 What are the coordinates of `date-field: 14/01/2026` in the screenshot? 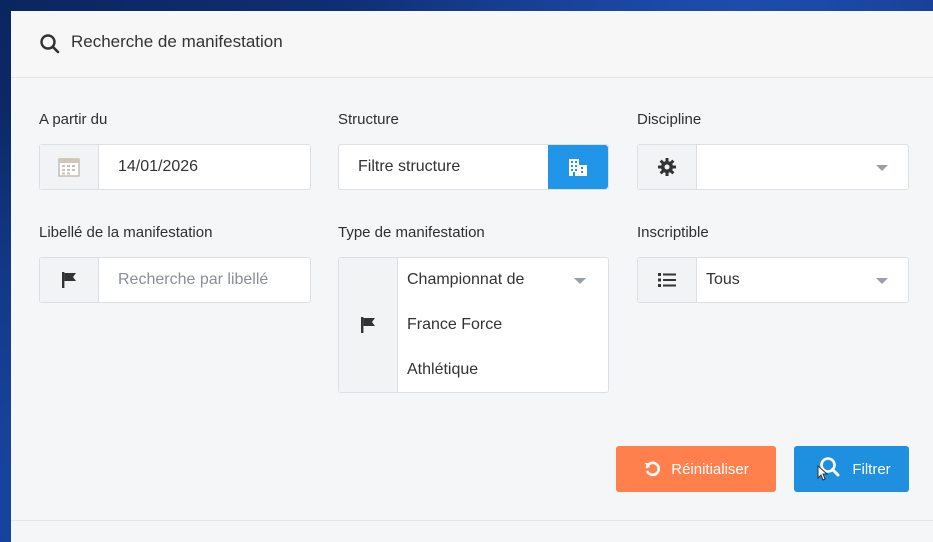 It's located at (175, 167).